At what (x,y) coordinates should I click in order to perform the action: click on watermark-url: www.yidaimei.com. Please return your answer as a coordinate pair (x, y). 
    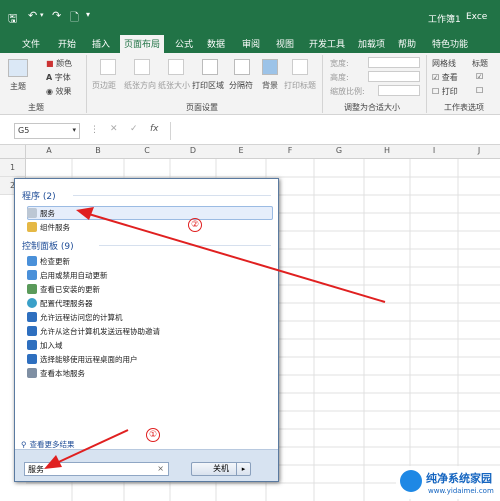
    Looking at the image, I should click on (461, 491).